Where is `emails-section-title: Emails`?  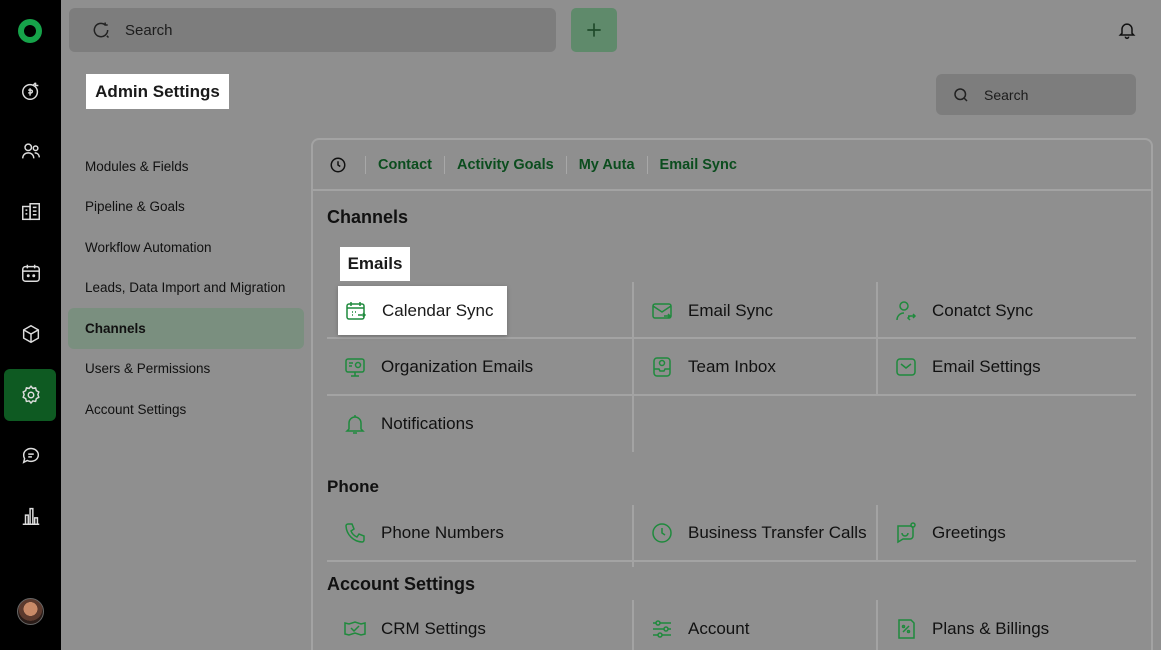
emails-section-title: Emails is located at coordinates (375, 264).